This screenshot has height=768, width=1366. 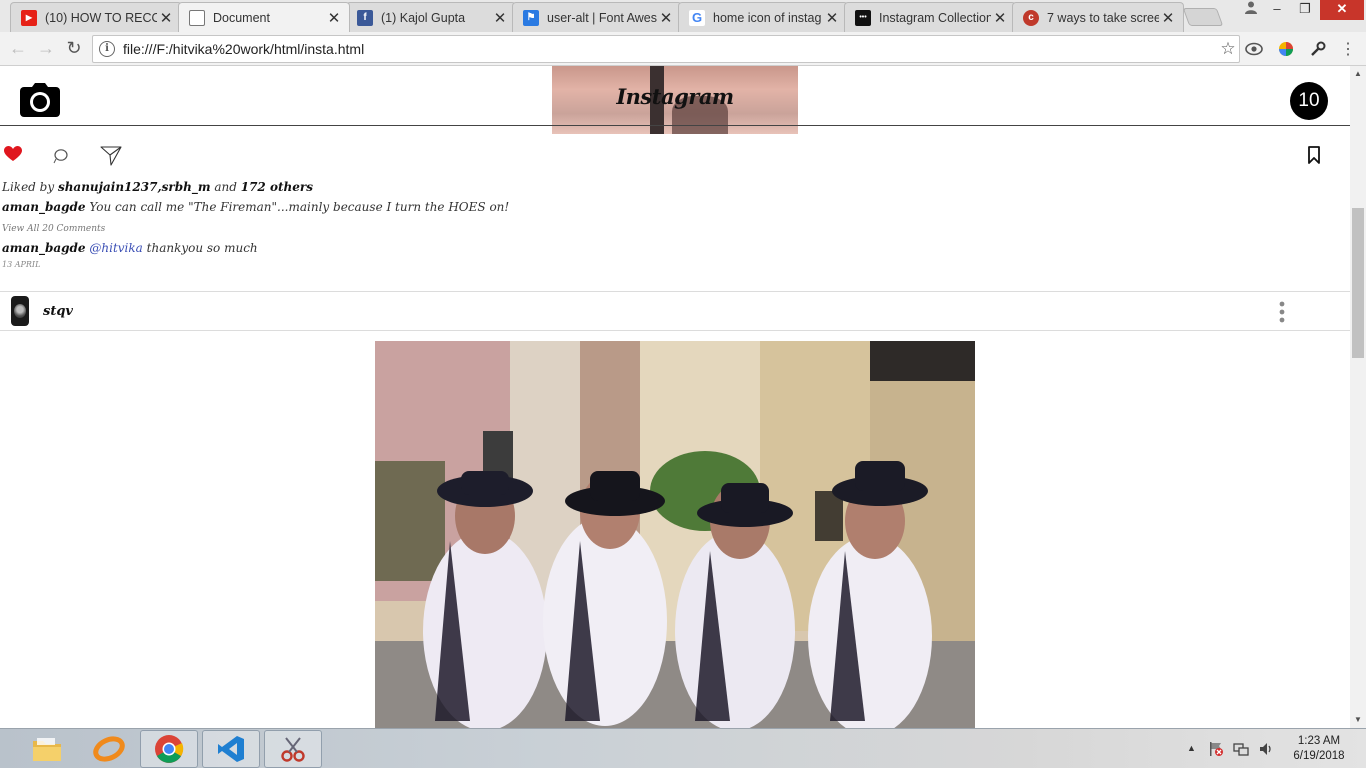 What do you see at coordinates (30, 187) in the screenshot?
I see `liked-prefix: Liked by` at bounding box center [30, 187].